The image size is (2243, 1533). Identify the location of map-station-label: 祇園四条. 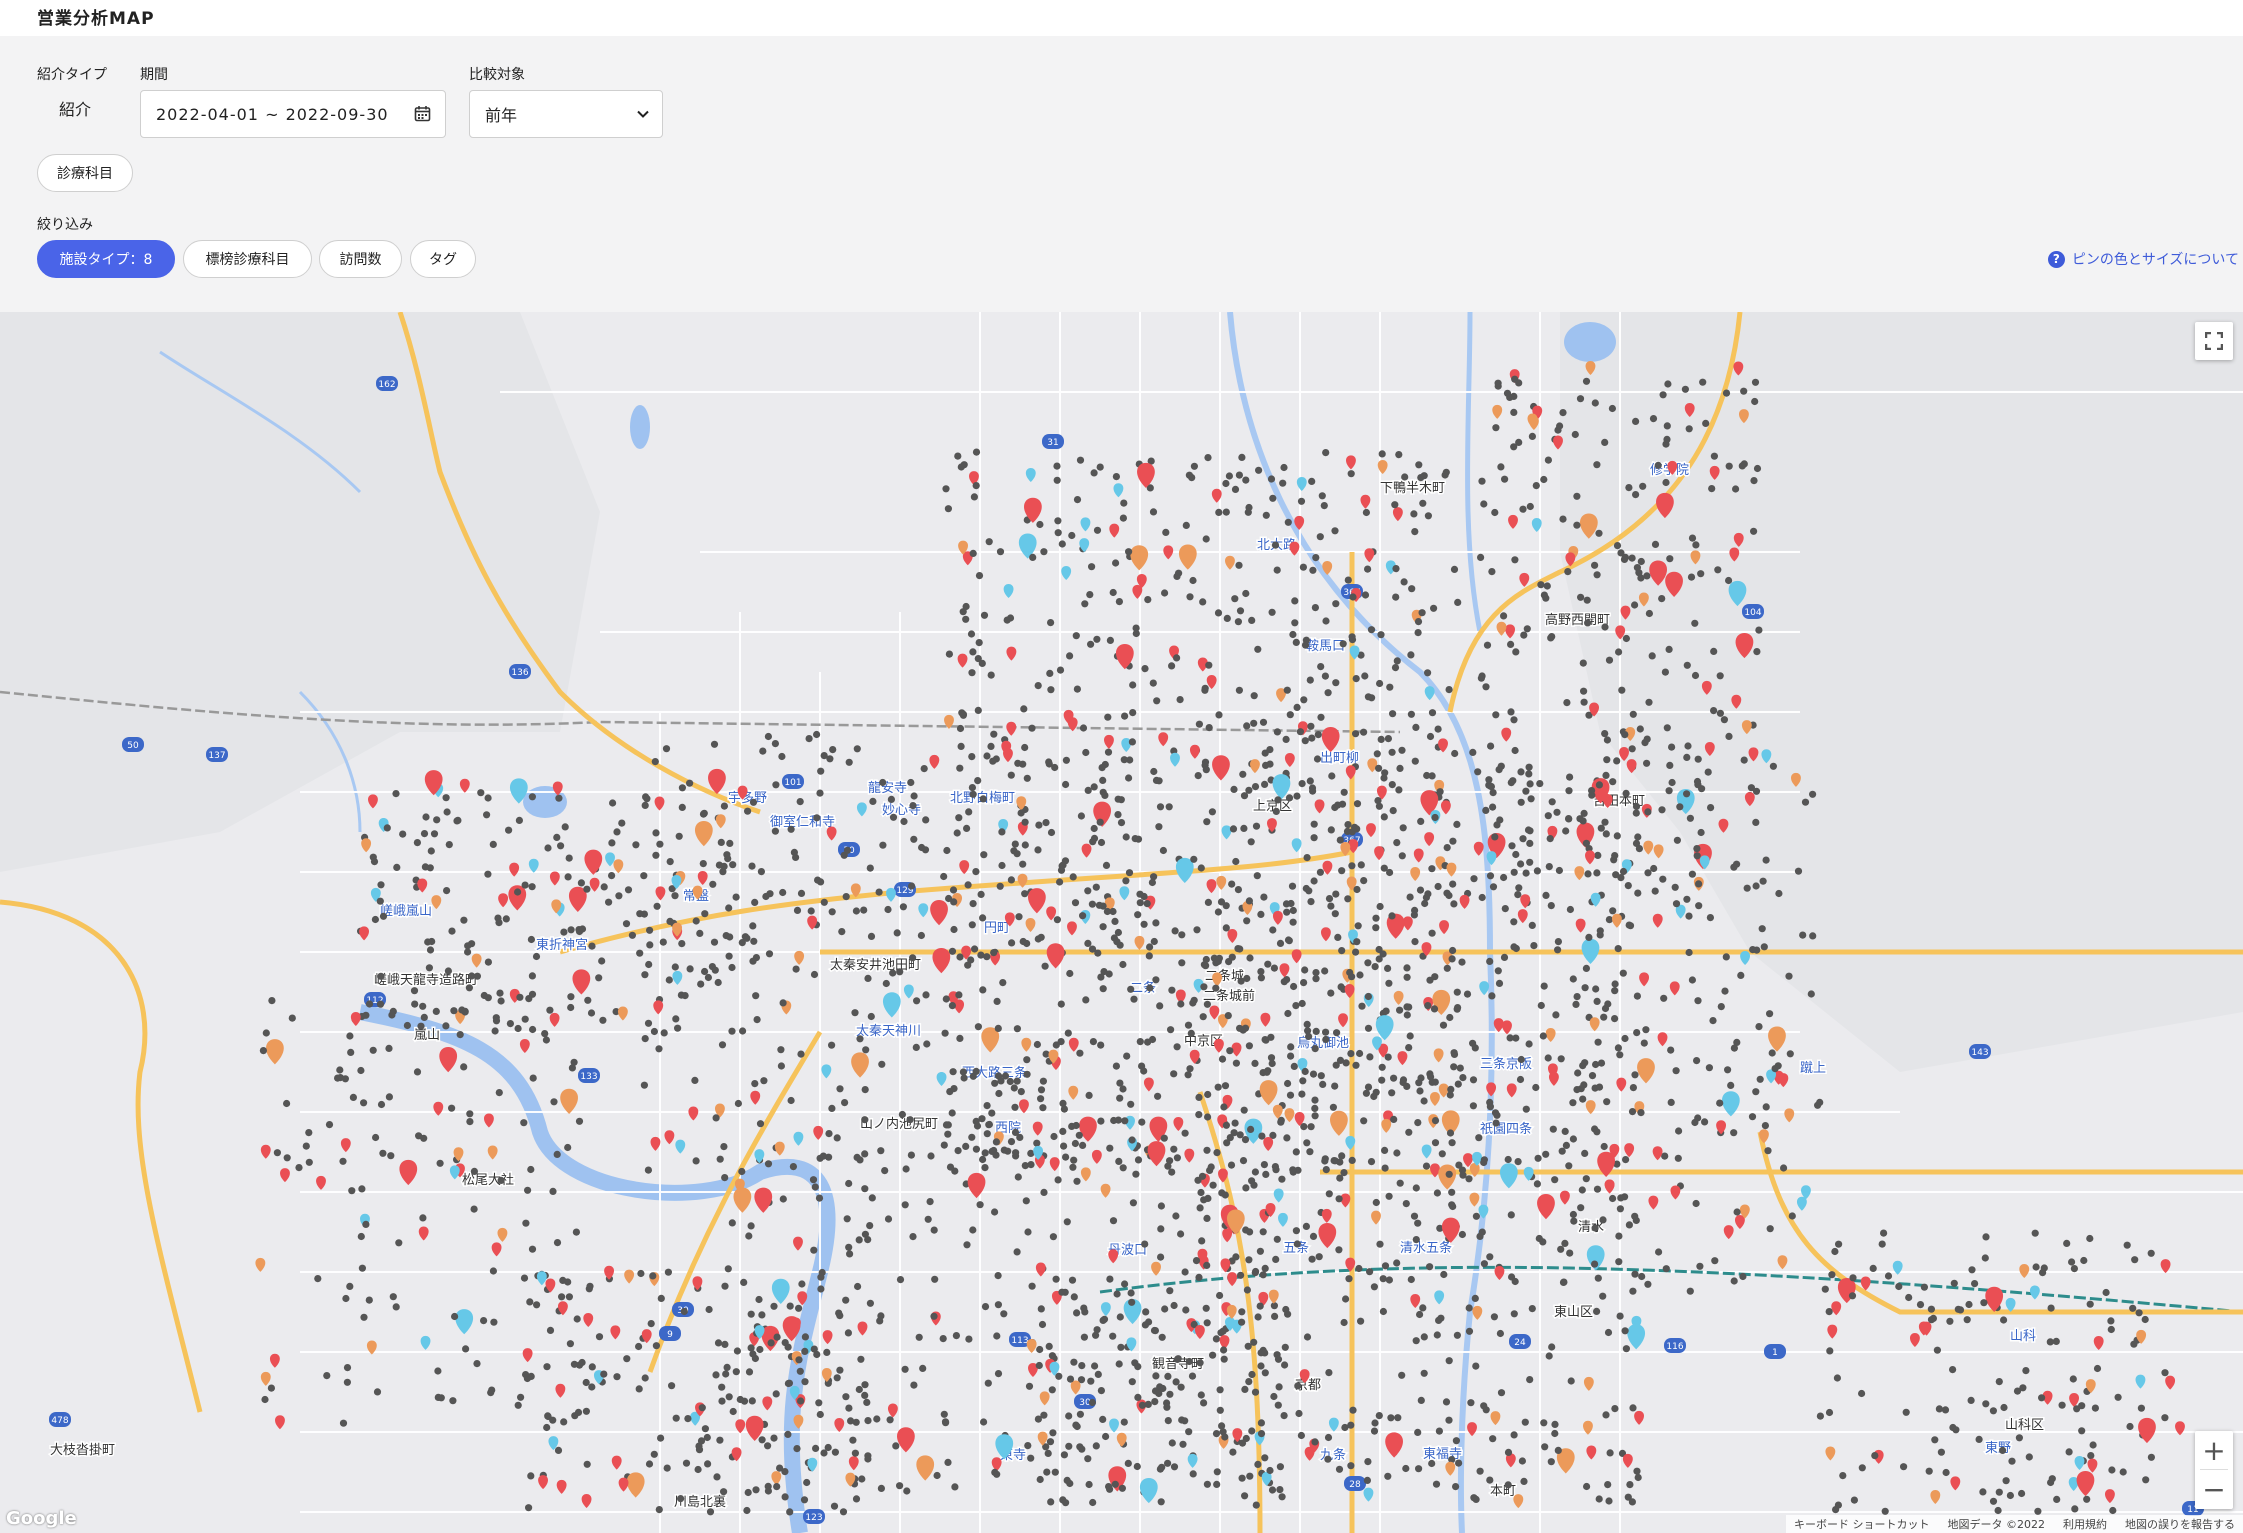
(1506, 1129).